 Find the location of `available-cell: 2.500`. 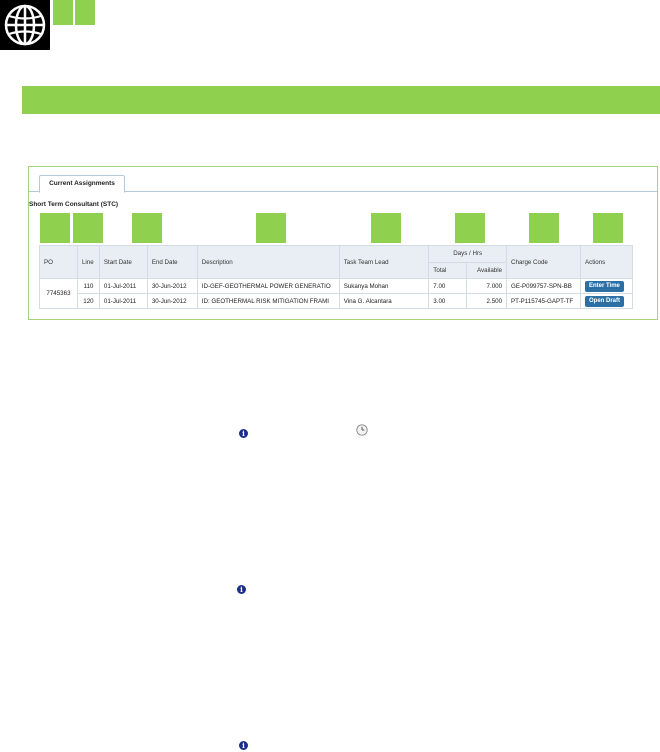

available-cell: 2.500 is located at coordinates (487, 301).